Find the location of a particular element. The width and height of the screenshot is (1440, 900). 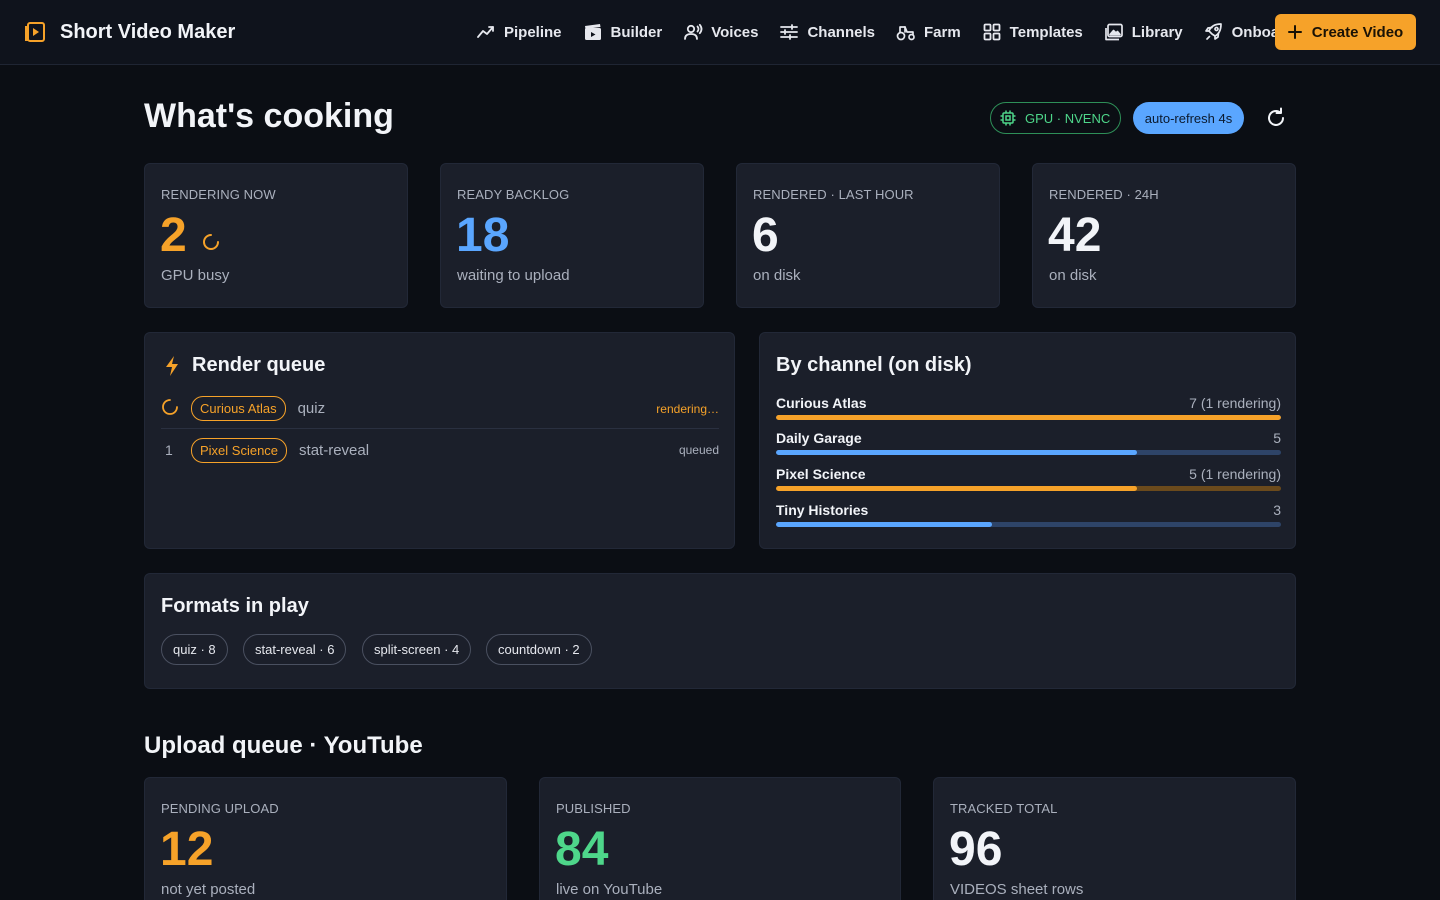

nav-label: Voices is located at coordinates (735, 32).